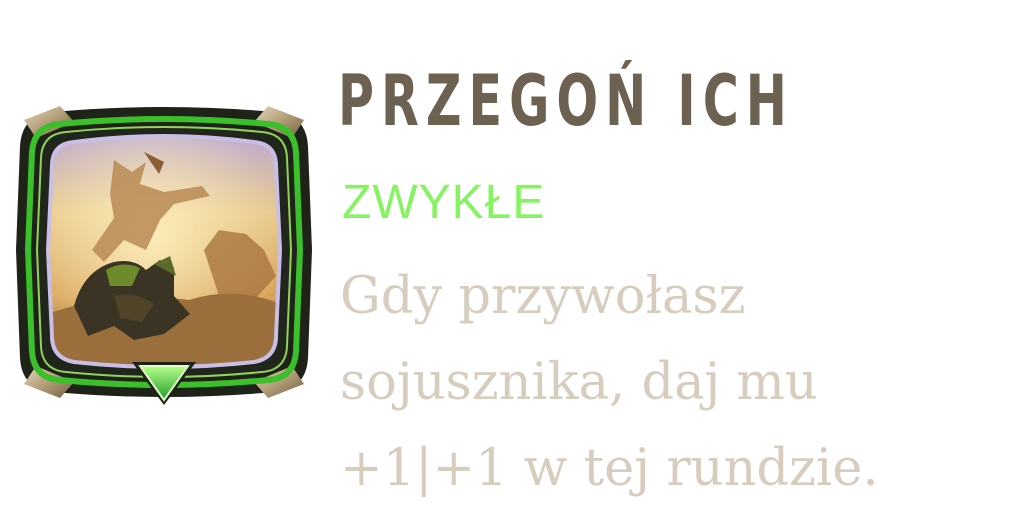 The width and height of the screenshot is (1024, 512). What do you see at coordinates (579, 382) in the screenshot?
I see `description-line: sojusznika, daj mu` at bounding box center [579, 382].